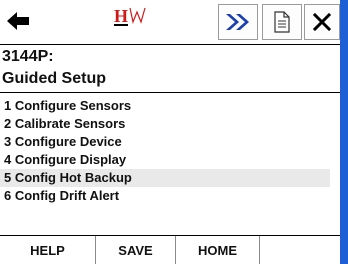 This screenshot has height=264, width=348. I want to click on svg-text: H, so click(121, 16).